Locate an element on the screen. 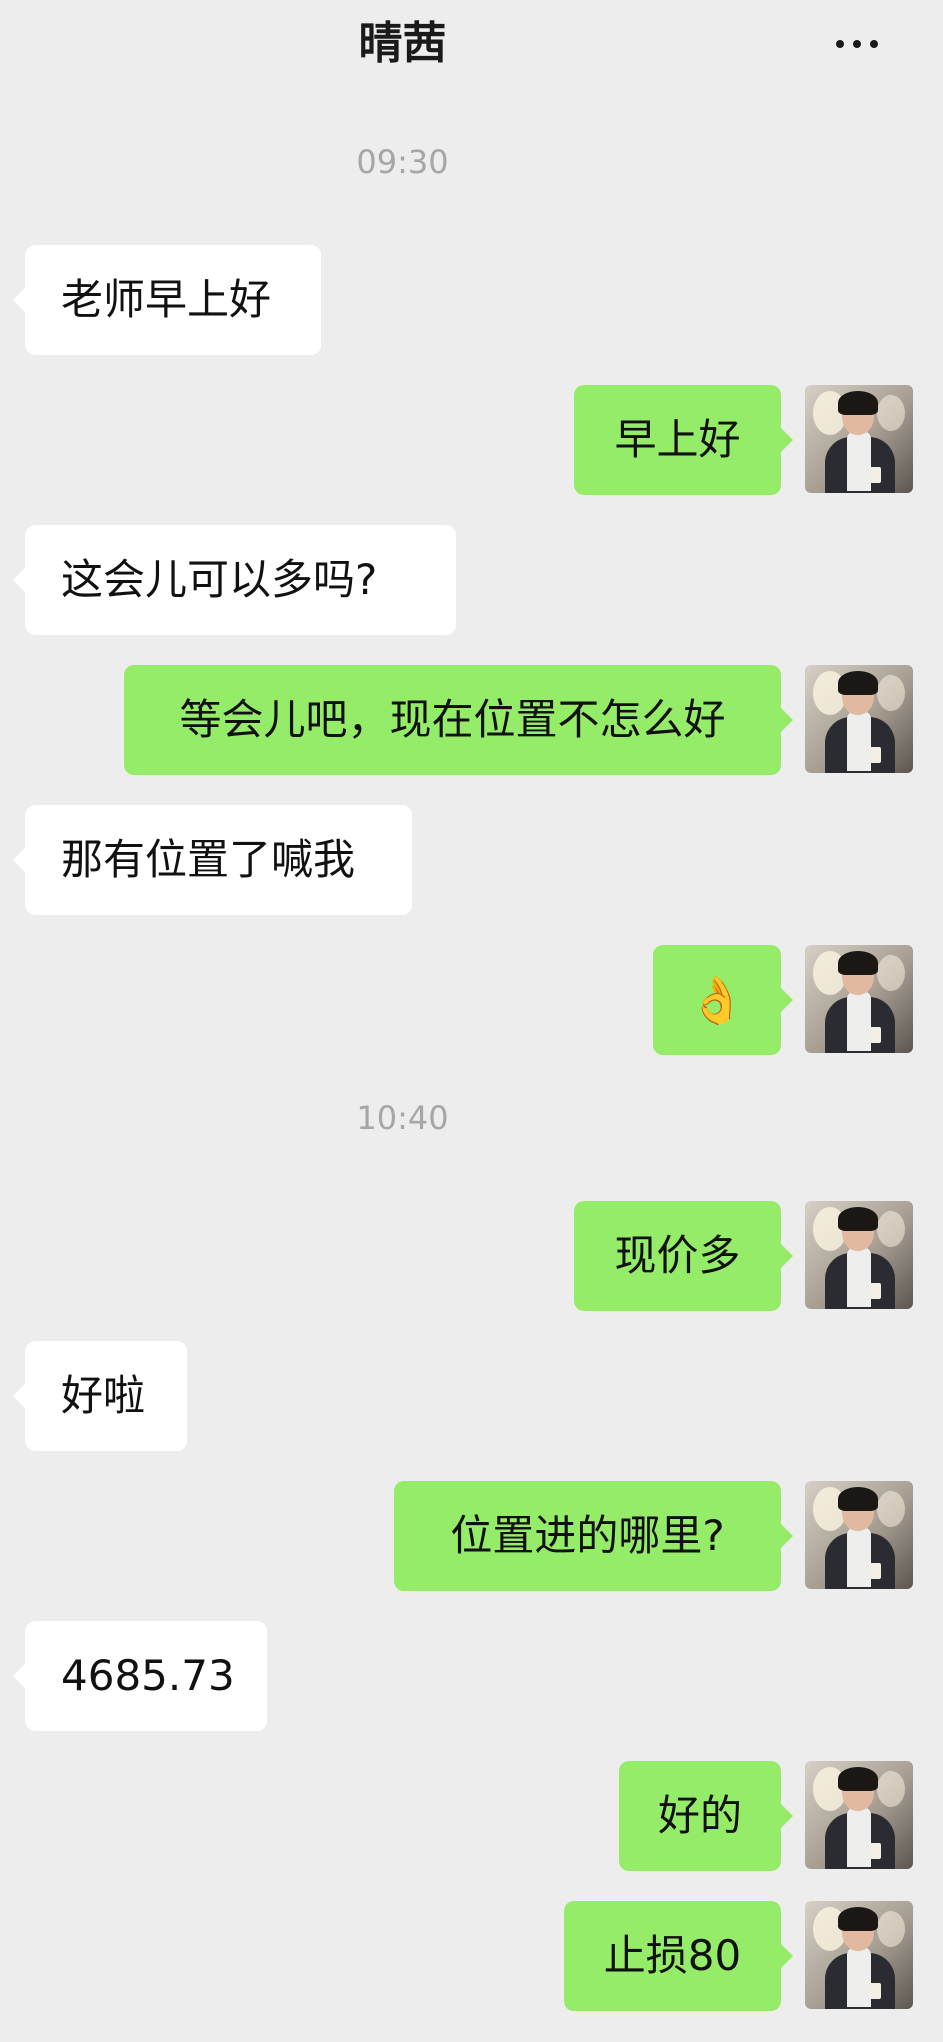 Image resolution: width=943 pixels, height=2042 pixels. outgoing-message: 好的 is located at coordinates (706, 1816).